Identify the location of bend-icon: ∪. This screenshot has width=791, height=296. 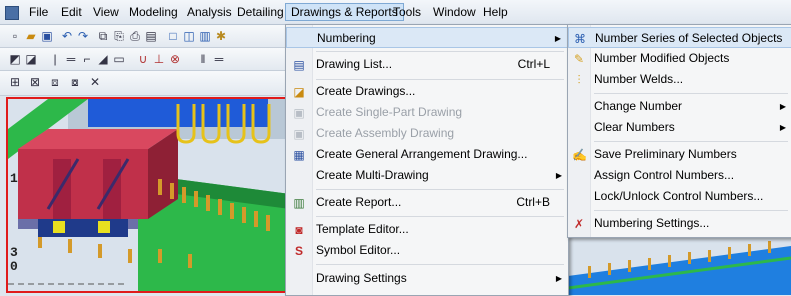
(143, 59).